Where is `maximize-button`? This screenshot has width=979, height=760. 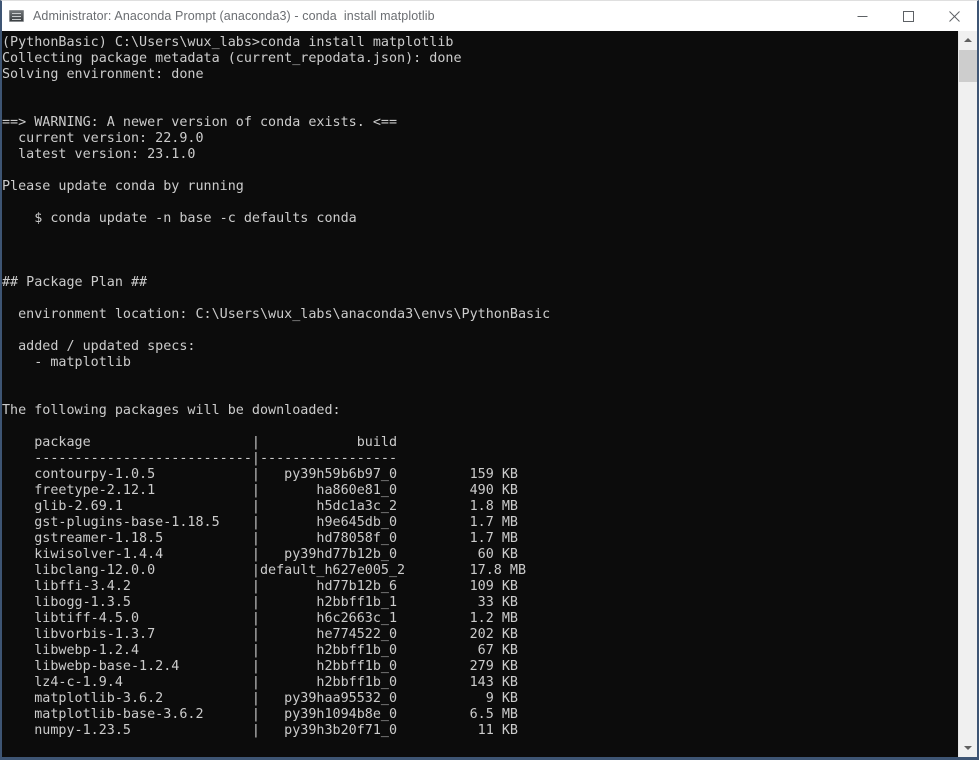 maximize-button is located at coordinates (908, 16).